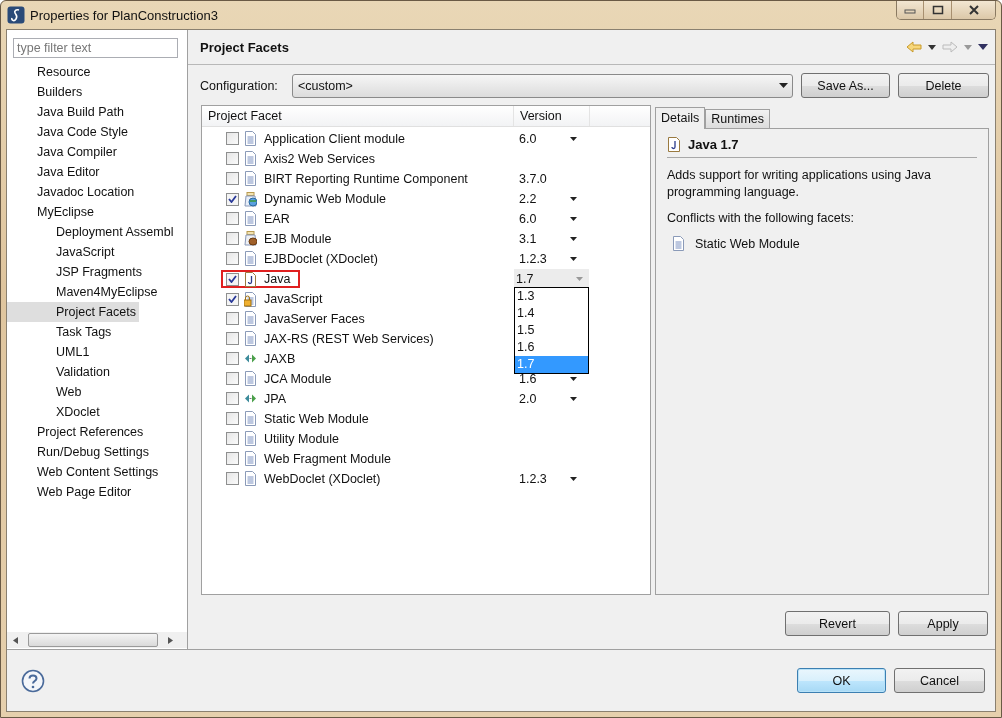  I want to click on facet-name: WebDoclet (XDoclet), so click(322, 478).